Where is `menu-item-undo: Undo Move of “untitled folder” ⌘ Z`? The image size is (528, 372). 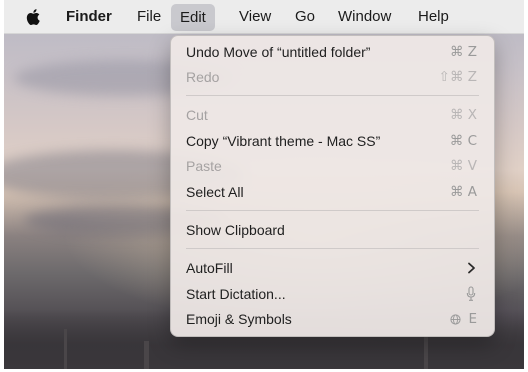 menu-item-undo: Undo Move of “untitled folder” ⌘ Z is located at coordinates (332, 52).